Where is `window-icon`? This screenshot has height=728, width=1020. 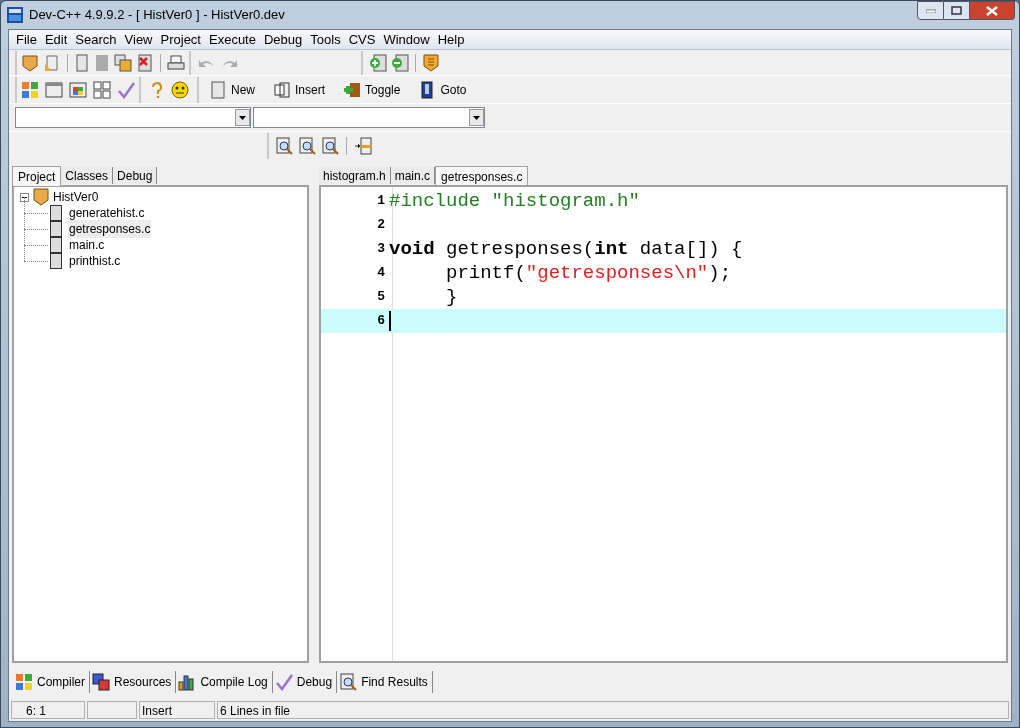
window-icon is located at coordinates (54, 89).